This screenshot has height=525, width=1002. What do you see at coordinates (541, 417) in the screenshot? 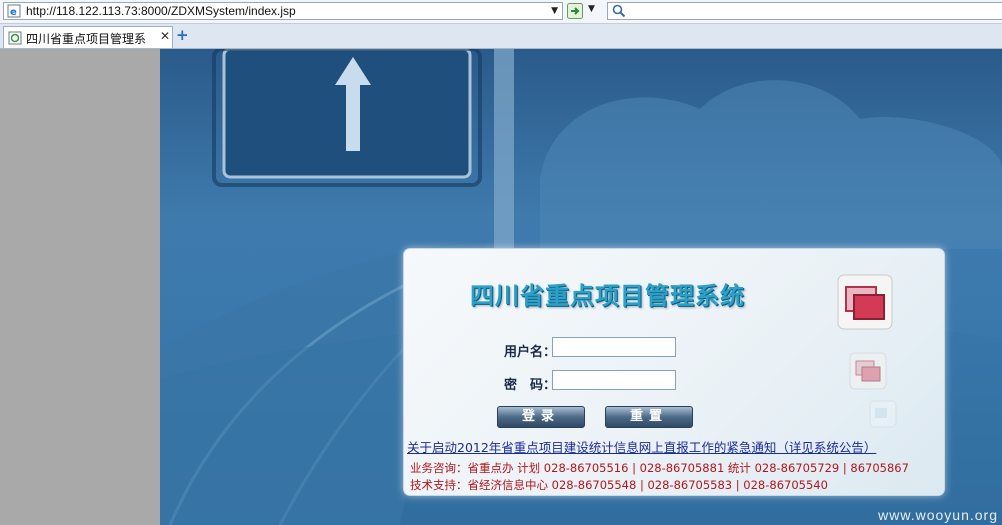
I see `login-button: 登录` at bounding box center [541, 417].